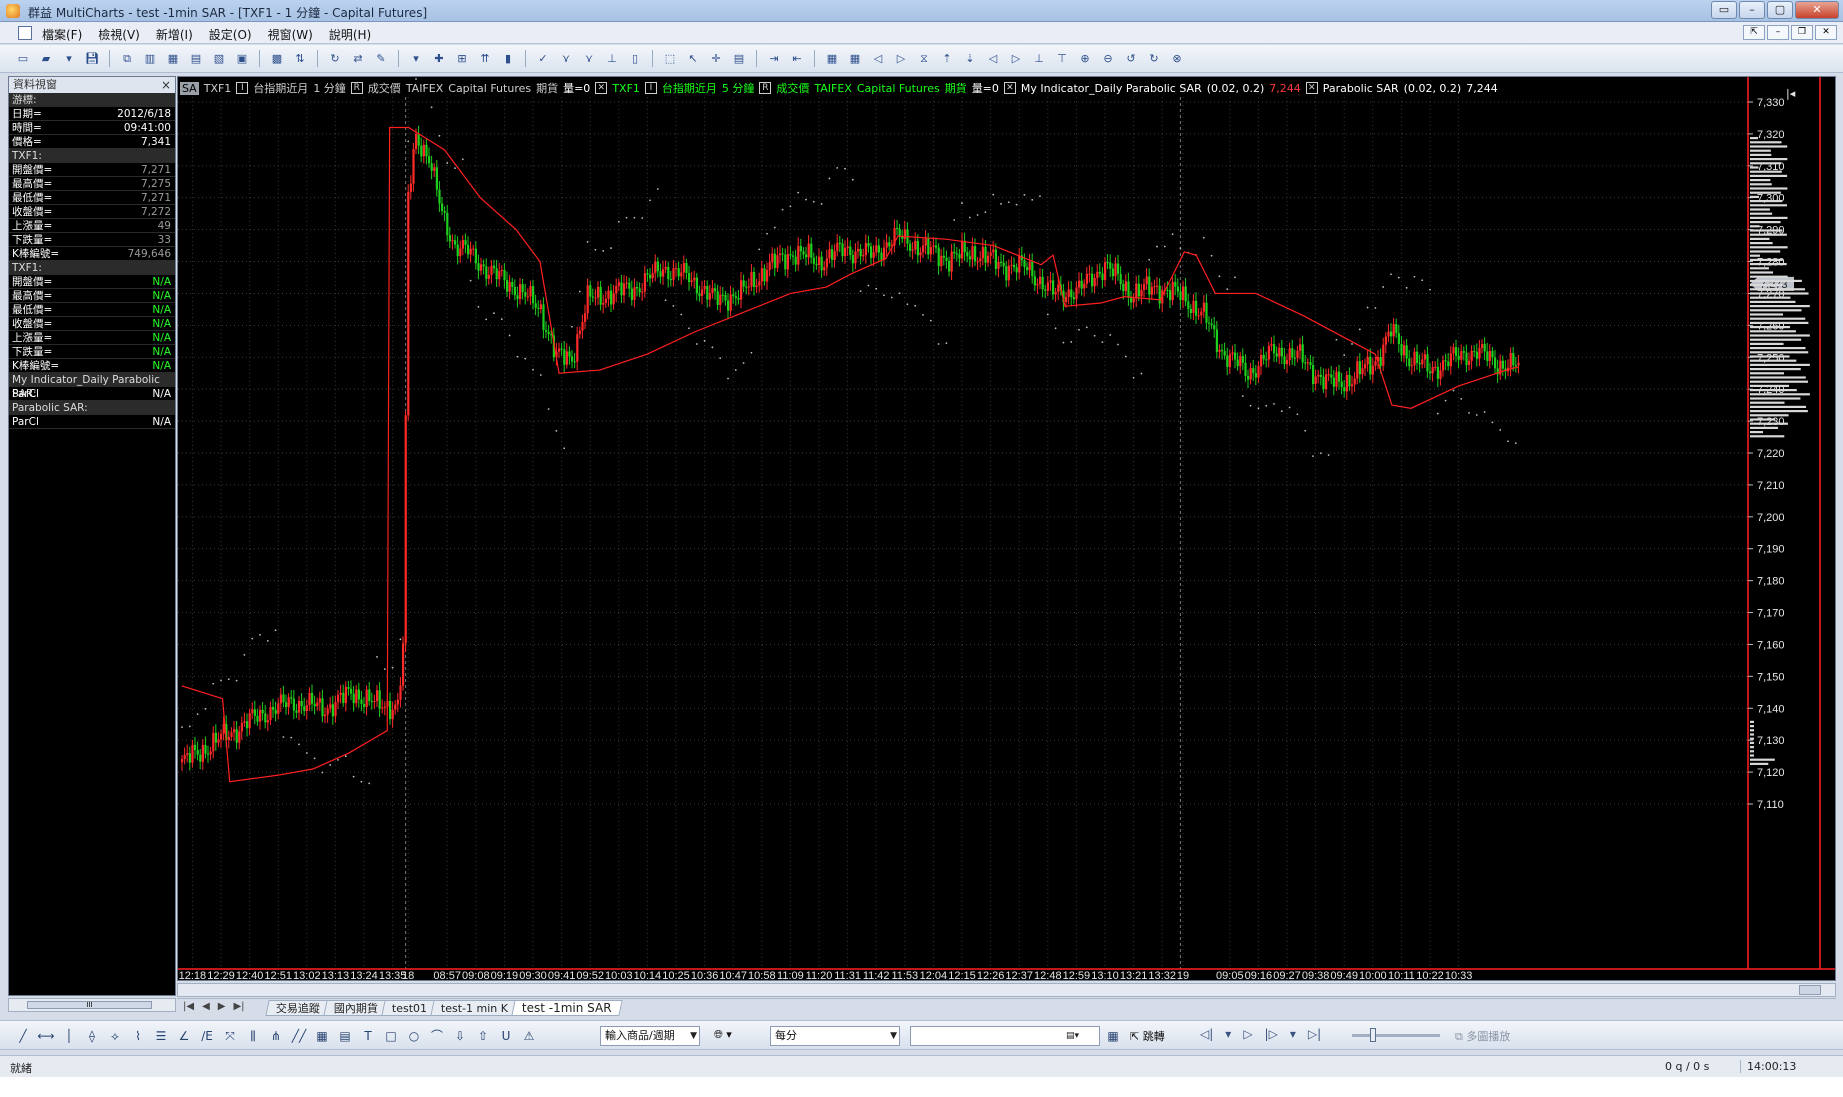  What do you see at coordinates (612, 58) in the screenshot?
I see `strategy-icon: ⊥` at bounding box center [612, 58].